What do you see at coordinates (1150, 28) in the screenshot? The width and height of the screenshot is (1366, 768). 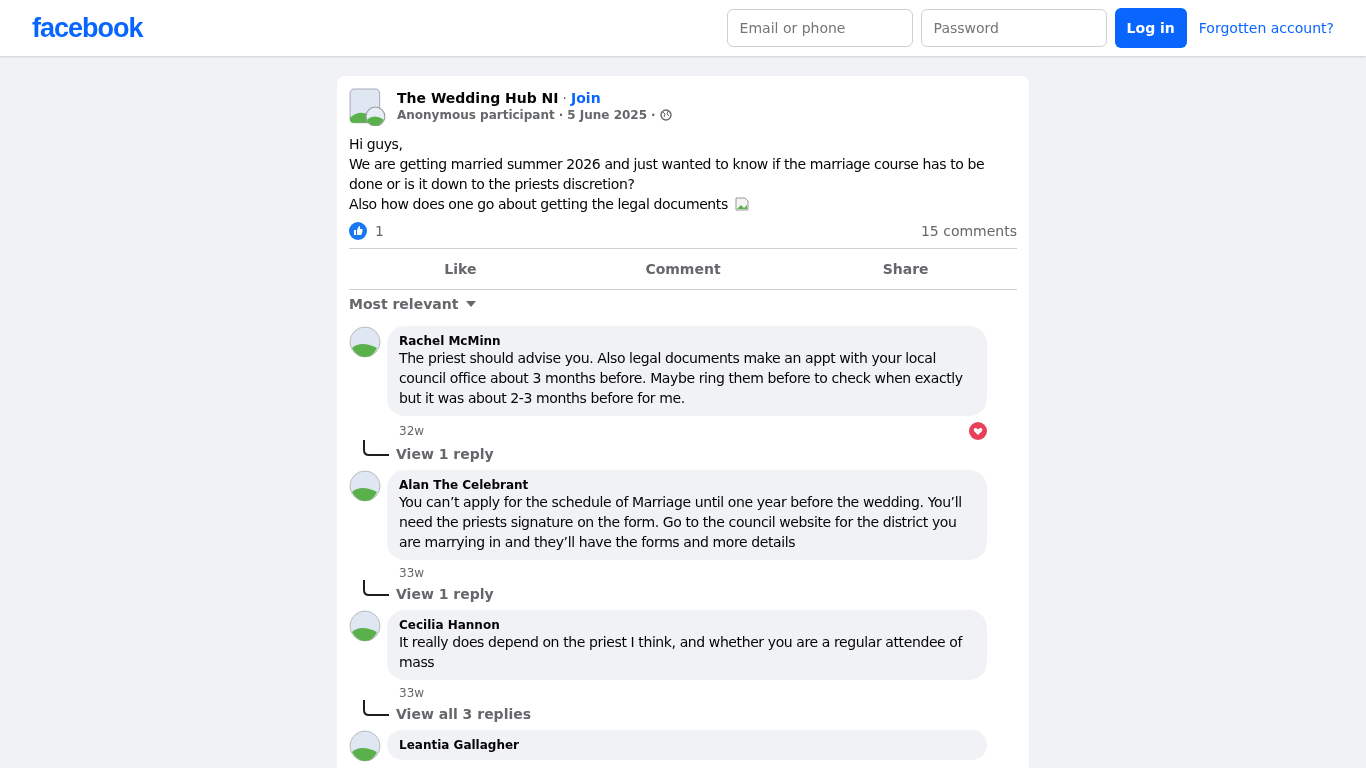 I see `login-button: Log in` at bounding box center [1150, 28].